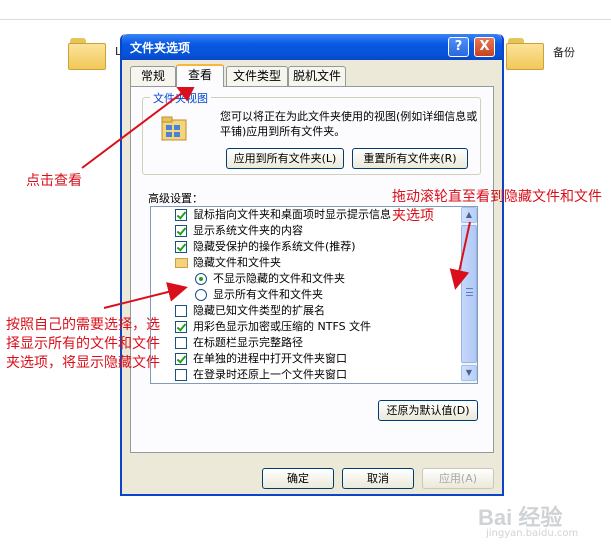  I want to click on arrow-to-scrollbar, so click(460, 255).